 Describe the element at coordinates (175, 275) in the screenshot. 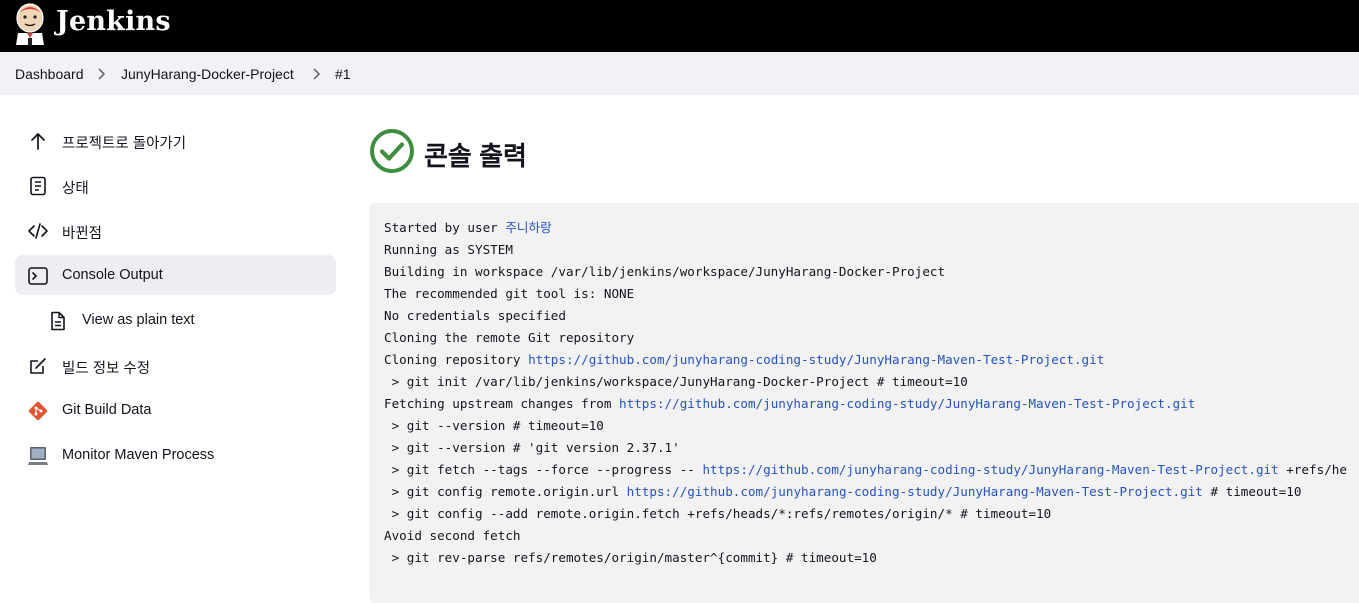

I see `sidebar-item-console-output: Console Output` at that location.